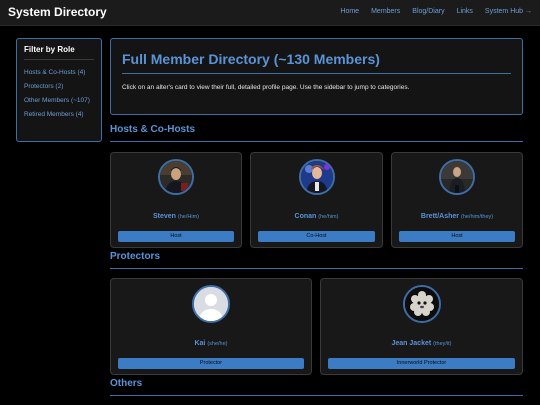 Image resolution: width=540 pixels, height=405 pixels. What do you see at coordinates (316, 387) in the screenshot?
I see `section-heading-others: Others` at bounding box center [316, 387].